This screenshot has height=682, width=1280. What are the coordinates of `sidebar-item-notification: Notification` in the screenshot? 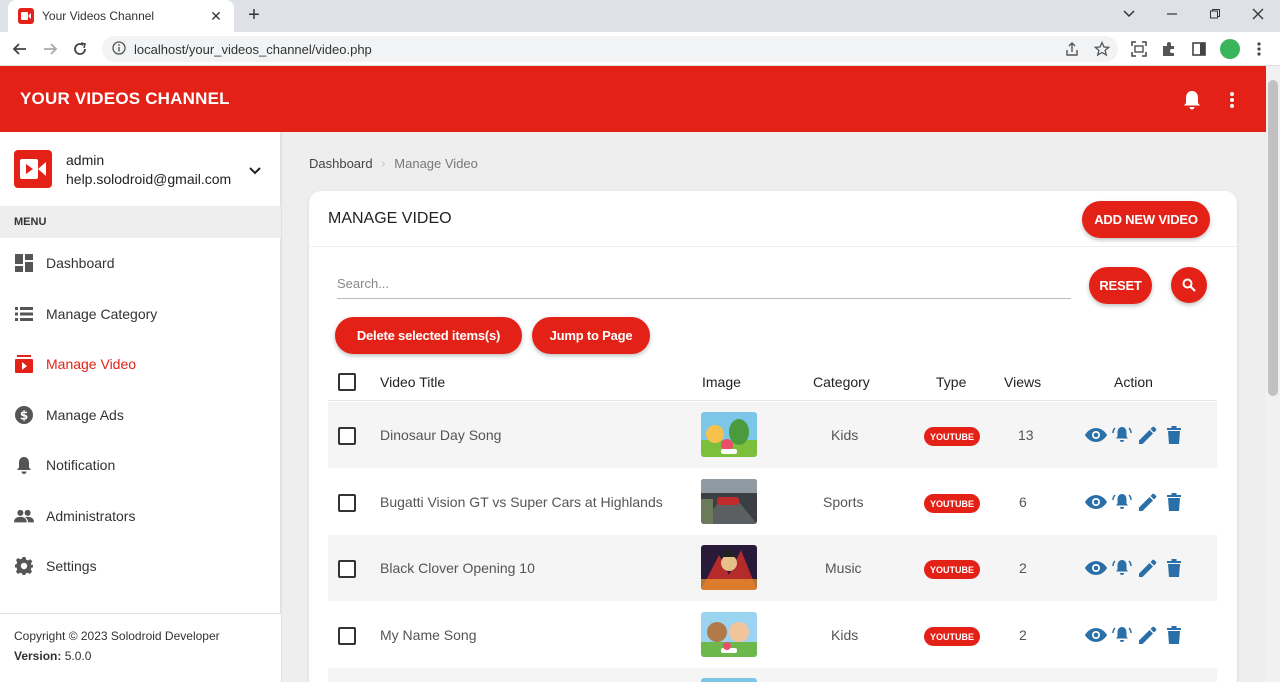 It's located at (140, 465).